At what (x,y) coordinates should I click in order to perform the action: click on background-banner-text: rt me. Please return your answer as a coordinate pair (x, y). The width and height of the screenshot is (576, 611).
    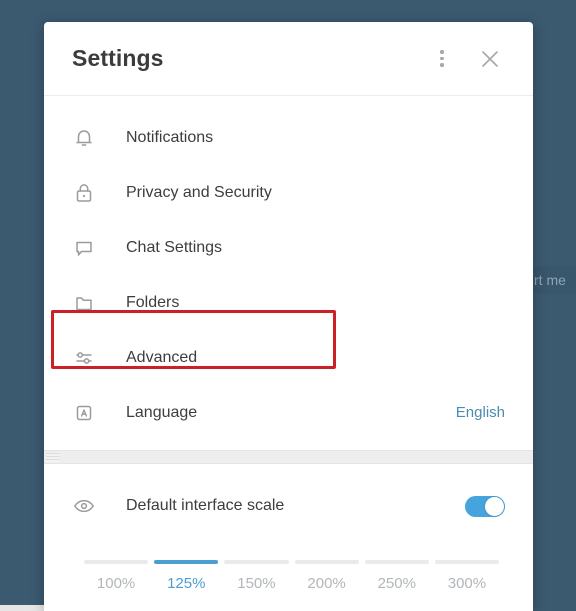
    Looking at the image, I should click on (550, 280).